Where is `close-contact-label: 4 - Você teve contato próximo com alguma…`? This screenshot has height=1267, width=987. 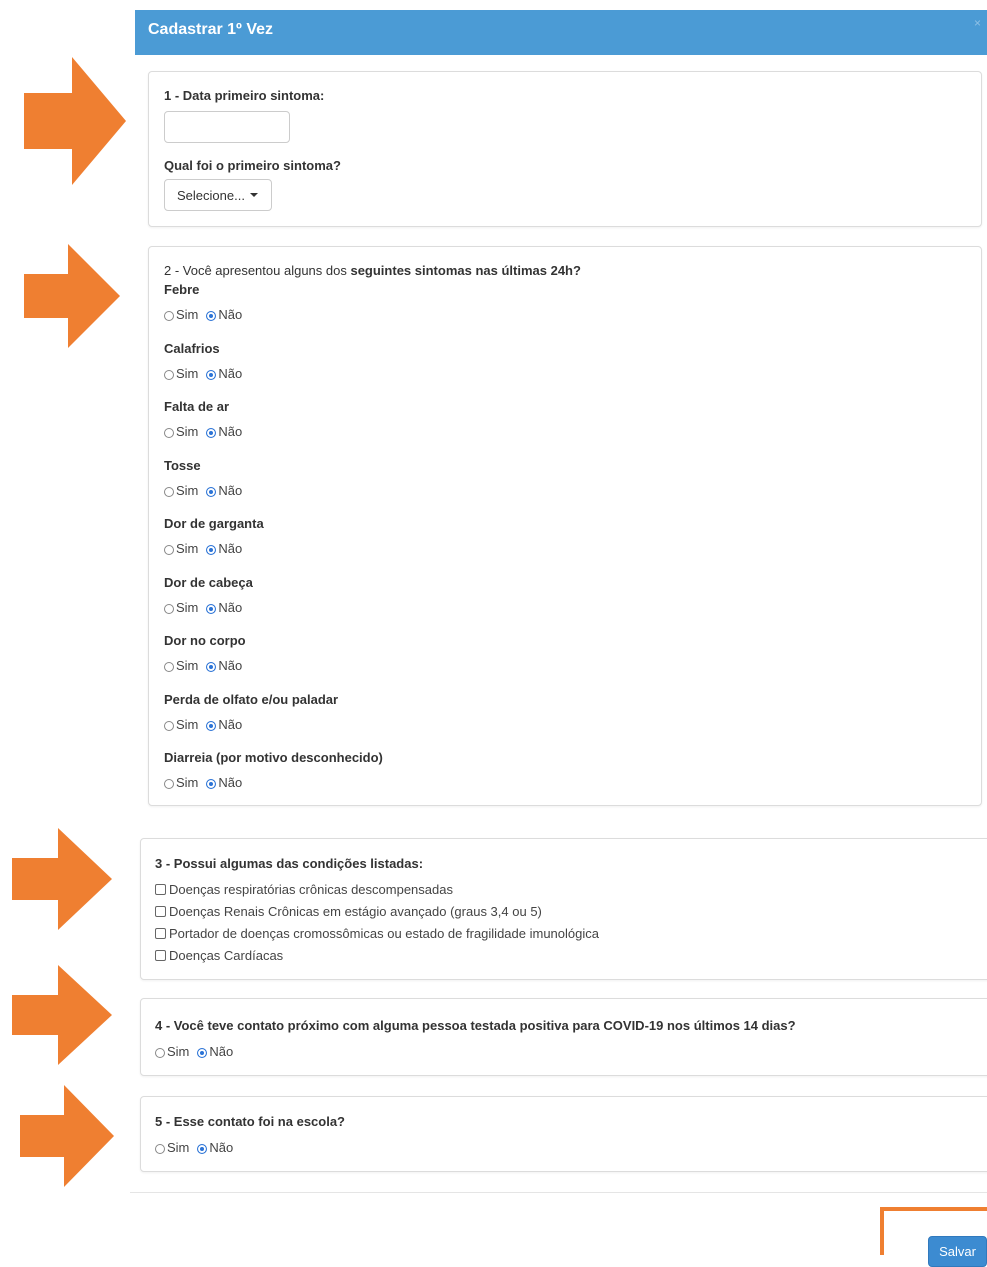
close-contact-label: 4 - Você teve contato próximo com alguma… is located at coordinates (475, 1025).